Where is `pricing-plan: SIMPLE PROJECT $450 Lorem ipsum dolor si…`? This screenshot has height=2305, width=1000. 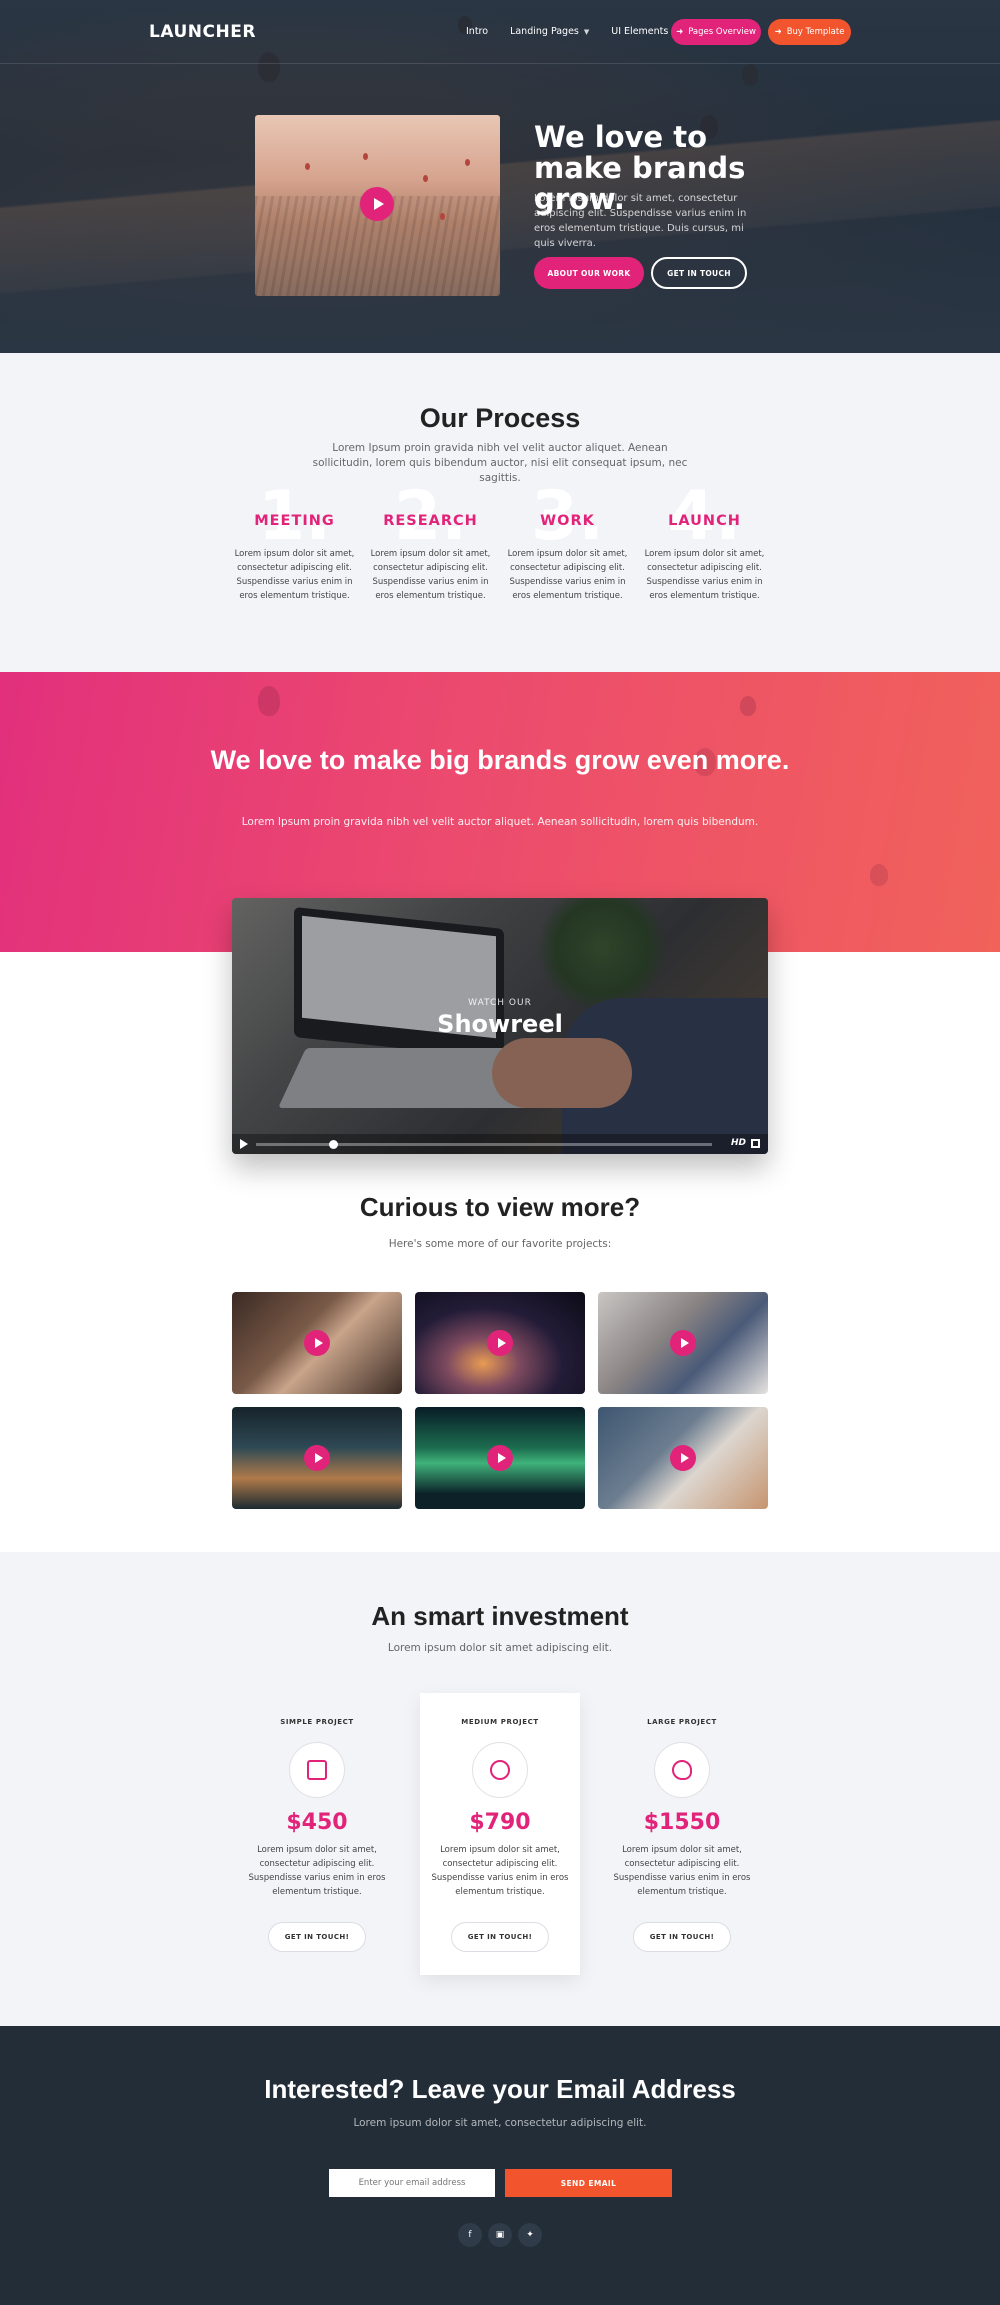
pricing-plan: SIMPLE PROJECT $450 Lorem ipsum dolor si… is located at coordinates (317, 1834).